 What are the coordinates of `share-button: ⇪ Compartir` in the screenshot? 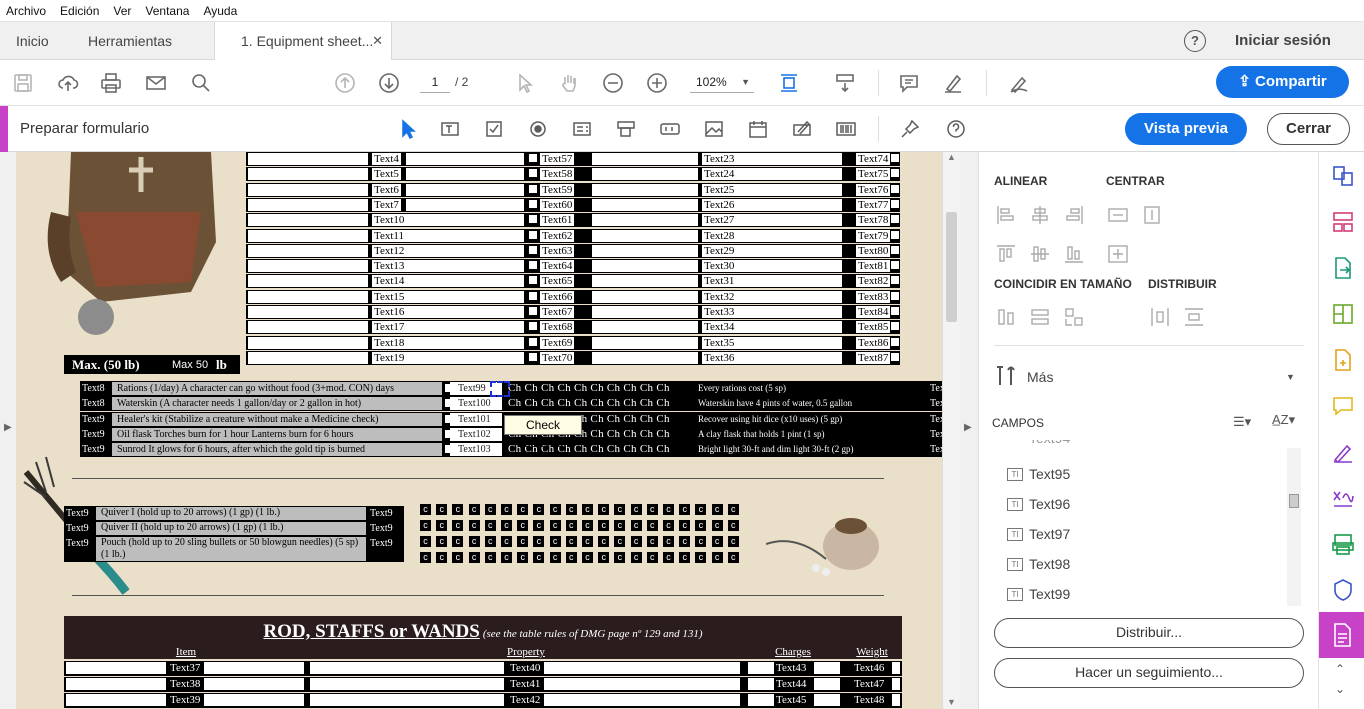 It's located at (1282, 82).